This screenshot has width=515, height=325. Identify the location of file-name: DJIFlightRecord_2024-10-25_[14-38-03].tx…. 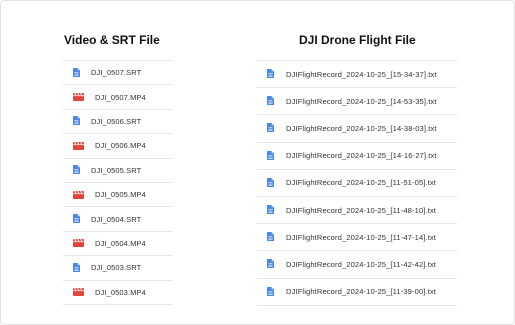
(361, 128).